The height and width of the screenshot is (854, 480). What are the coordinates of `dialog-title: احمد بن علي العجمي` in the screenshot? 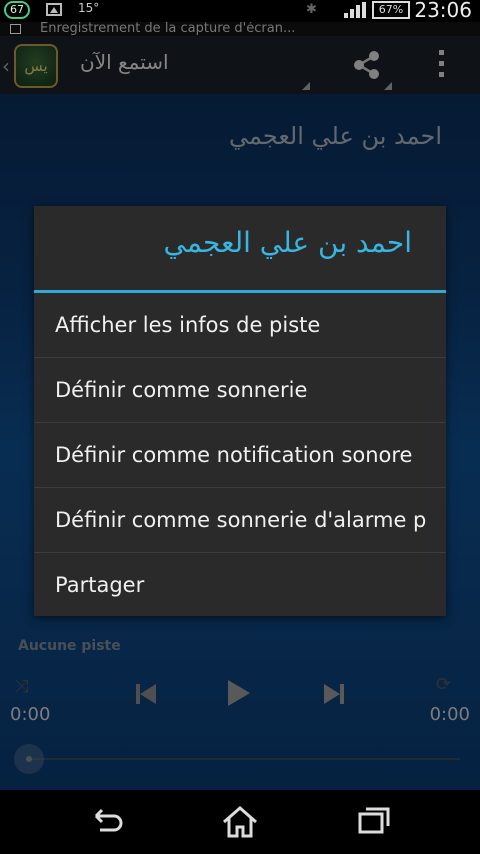 It's located at (287, 242).